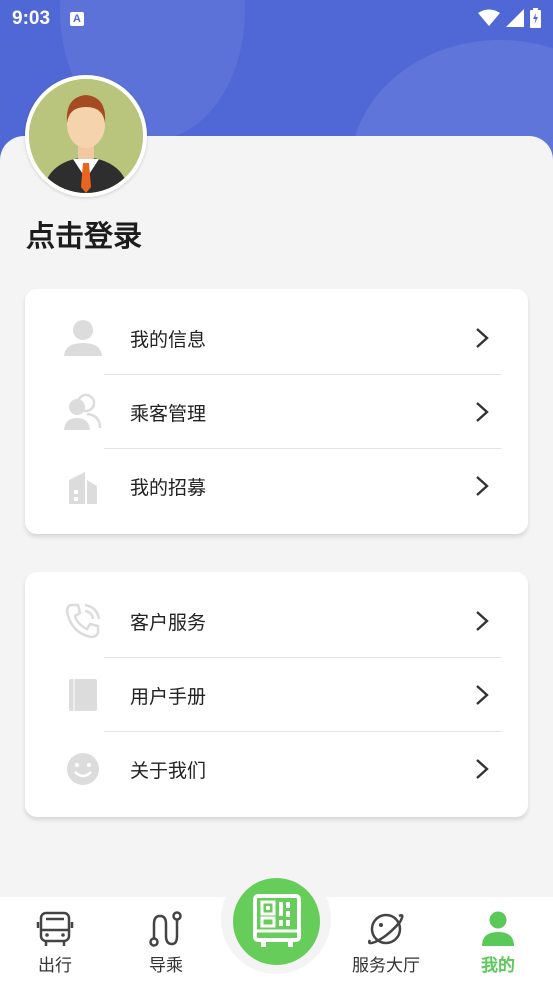 This screenshot has width=553, height=984. Describe the element at coordinates (276, 769) in the screenshot. I see `menu-item-about-us: 关于我们` at that location.